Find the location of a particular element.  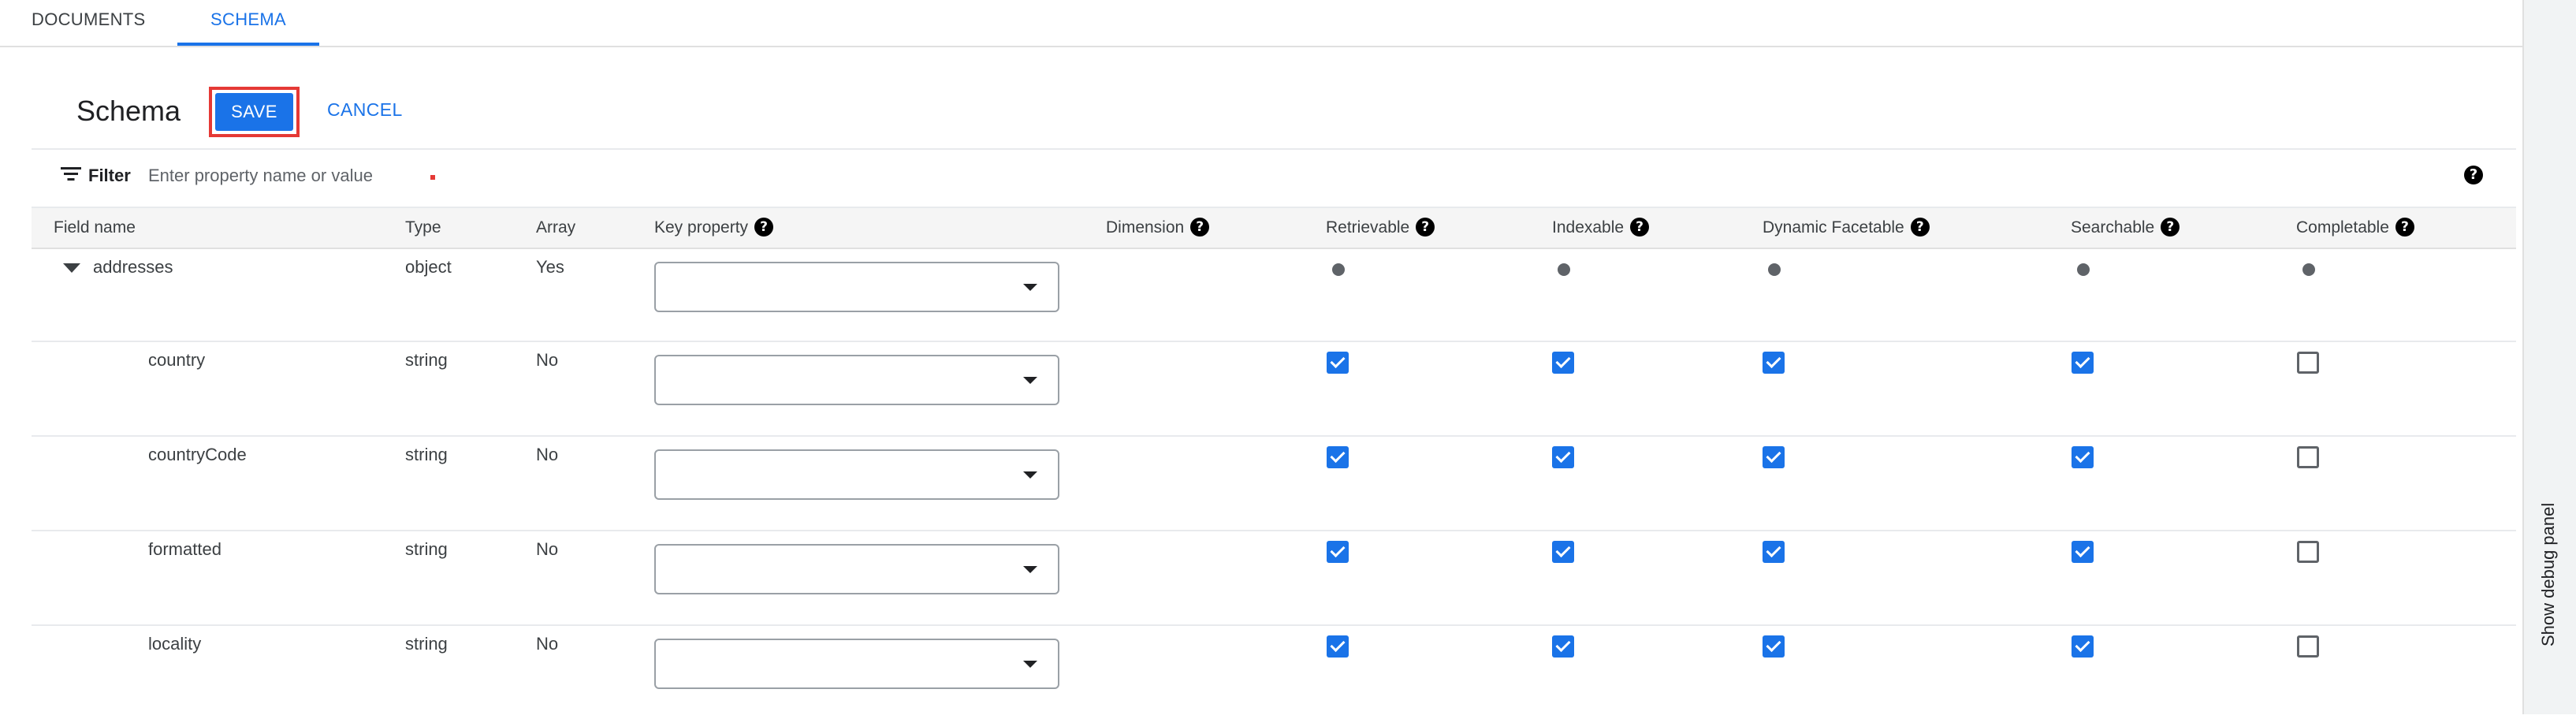

column-header-searchable: Searchable? is located at coordinates (2125, 228).